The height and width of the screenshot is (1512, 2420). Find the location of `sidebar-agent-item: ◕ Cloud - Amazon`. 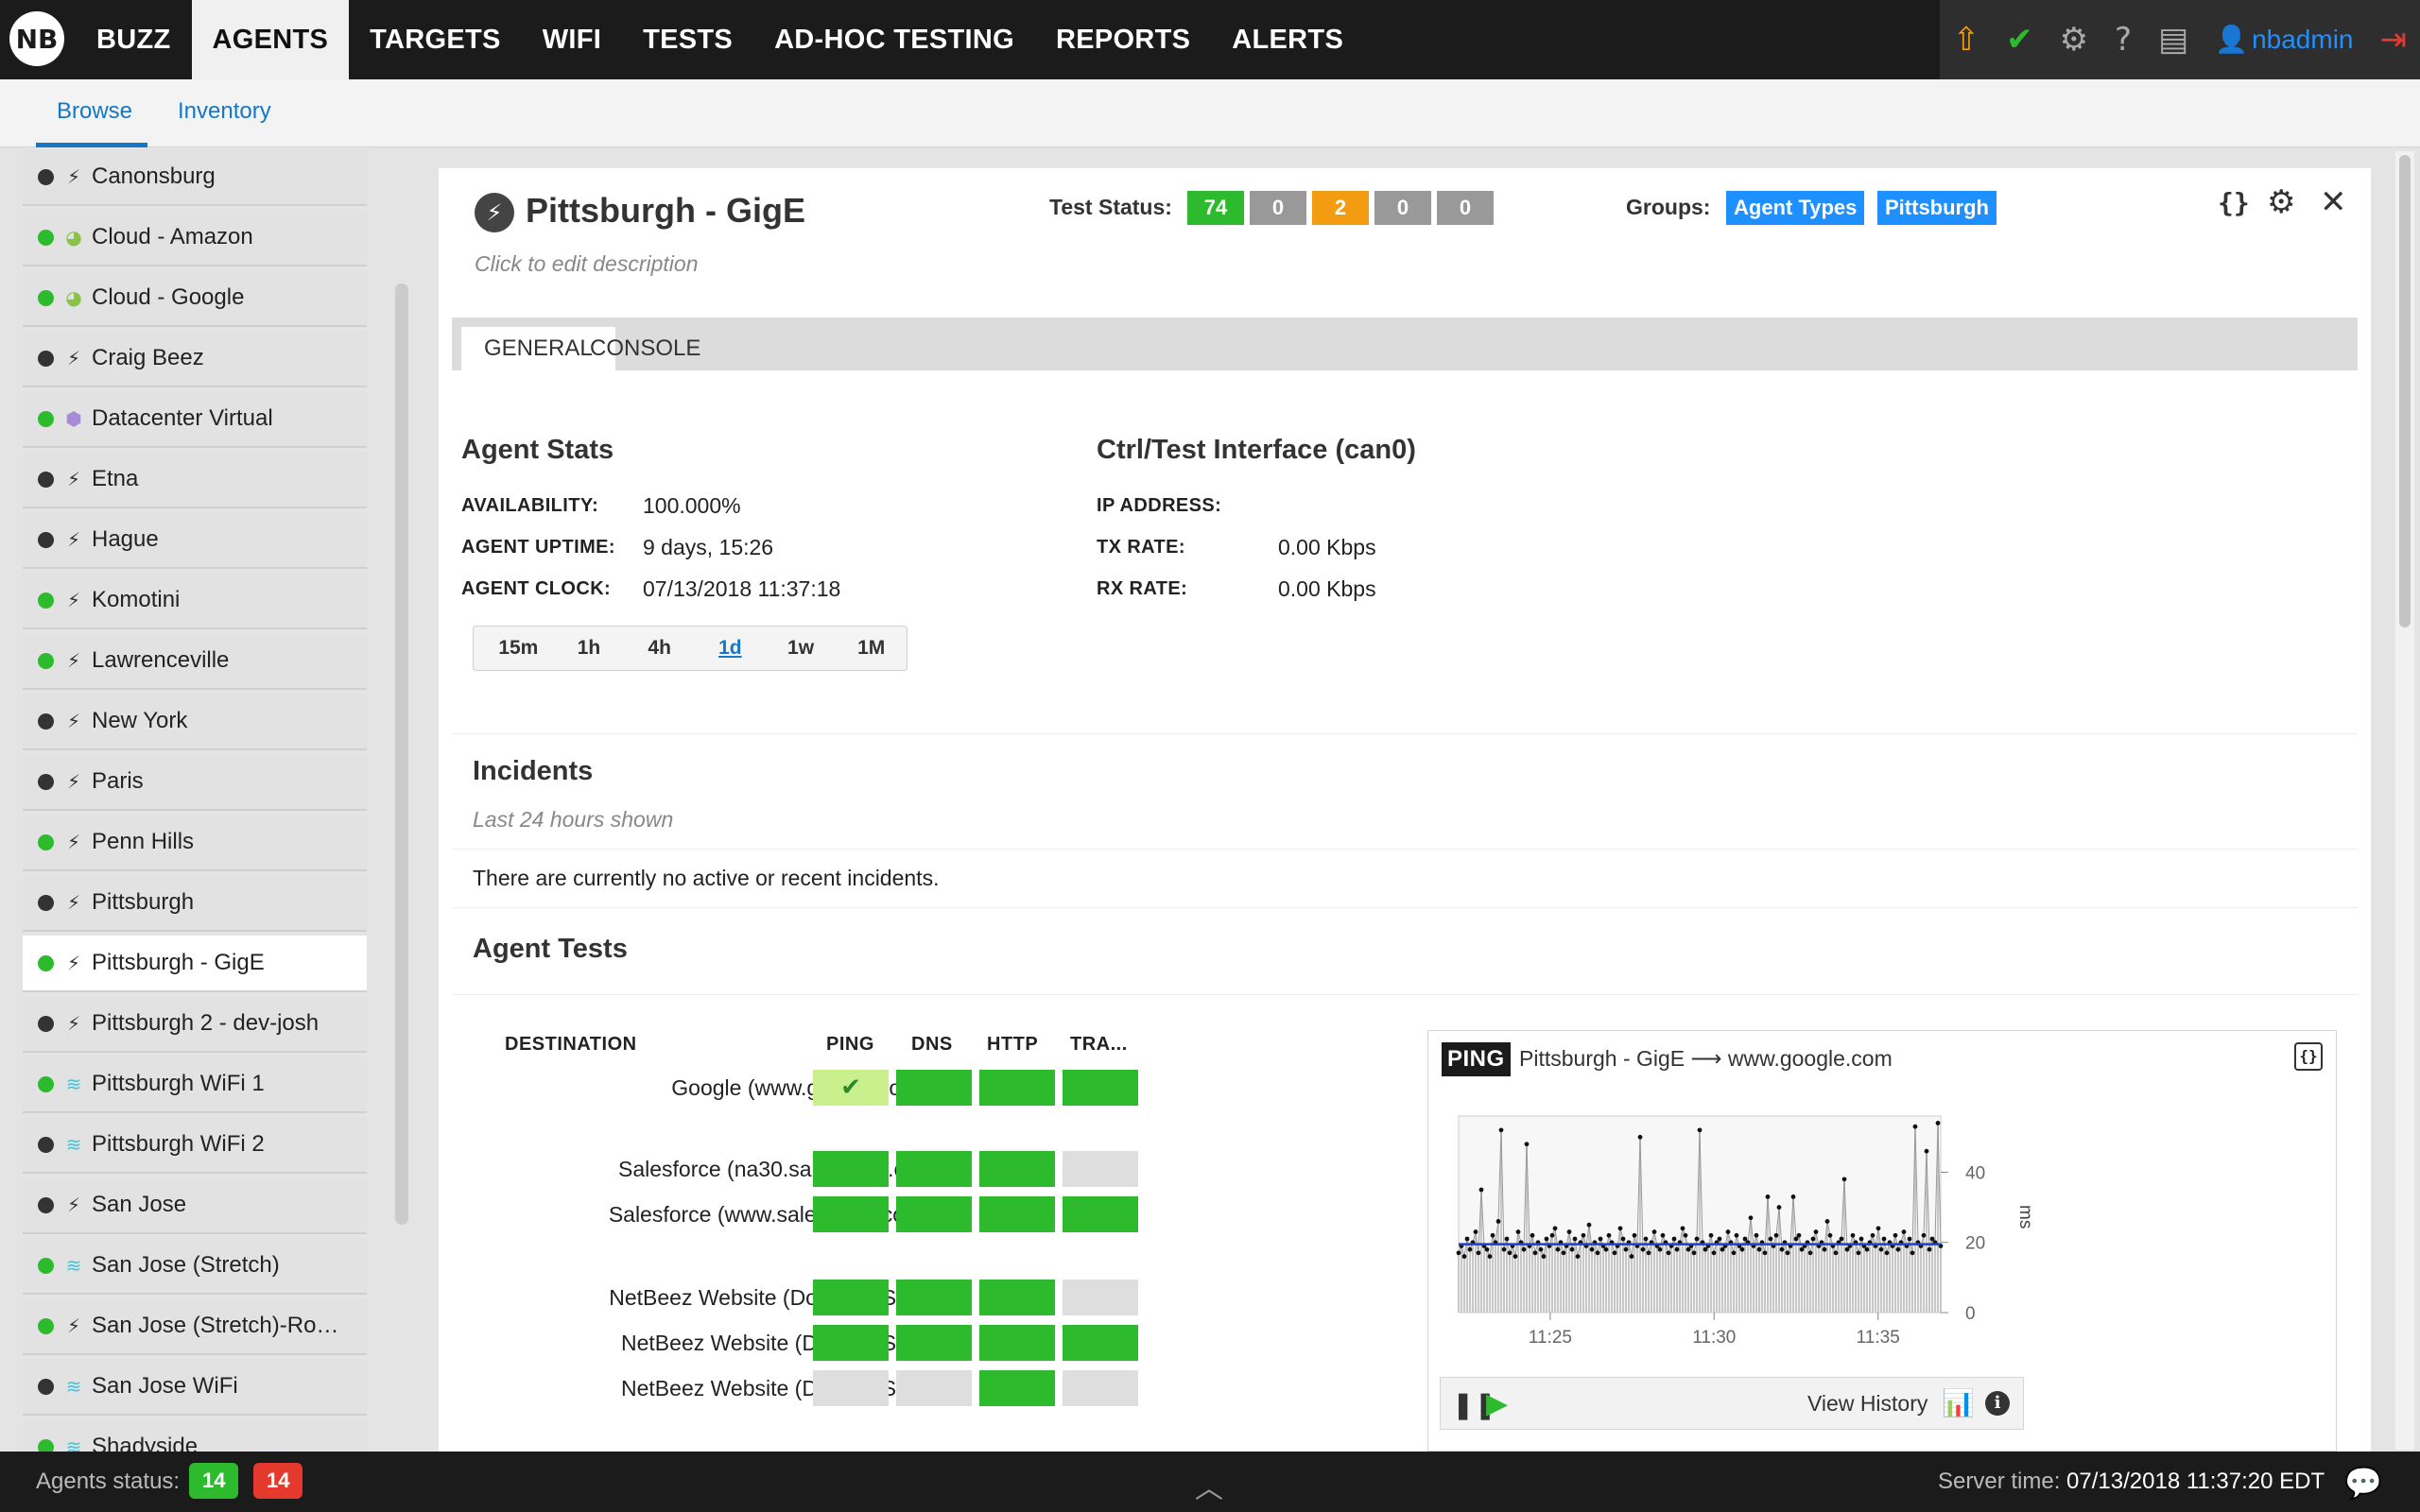

sidebar-agent-item: ◕ Cloud - Amazon is located at coordinates (195, 238).